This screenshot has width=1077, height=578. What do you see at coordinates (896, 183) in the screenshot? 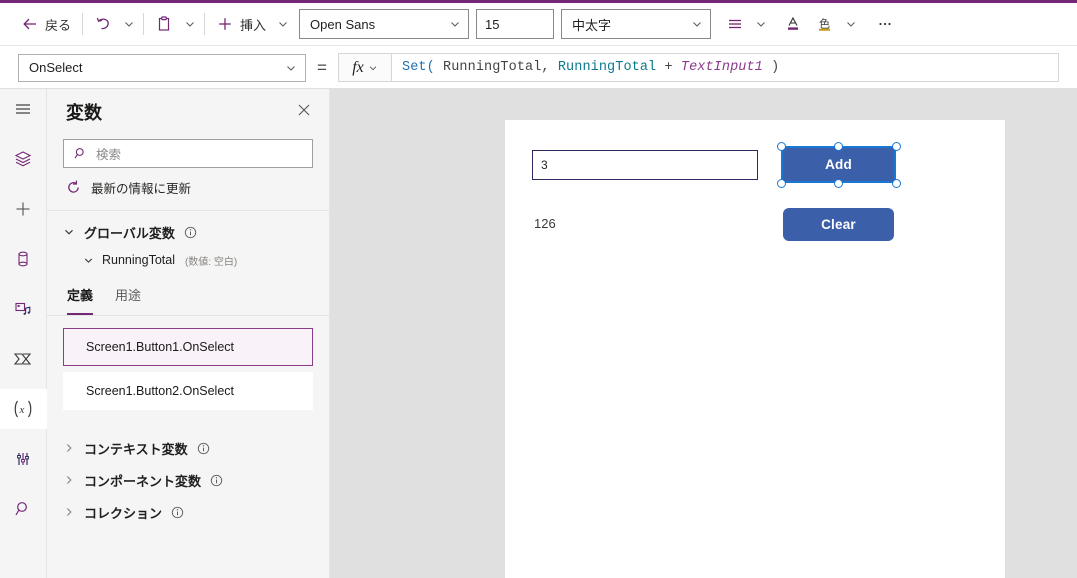
I see `resize-handle-bottom-right` at bounding box center [896, 183].